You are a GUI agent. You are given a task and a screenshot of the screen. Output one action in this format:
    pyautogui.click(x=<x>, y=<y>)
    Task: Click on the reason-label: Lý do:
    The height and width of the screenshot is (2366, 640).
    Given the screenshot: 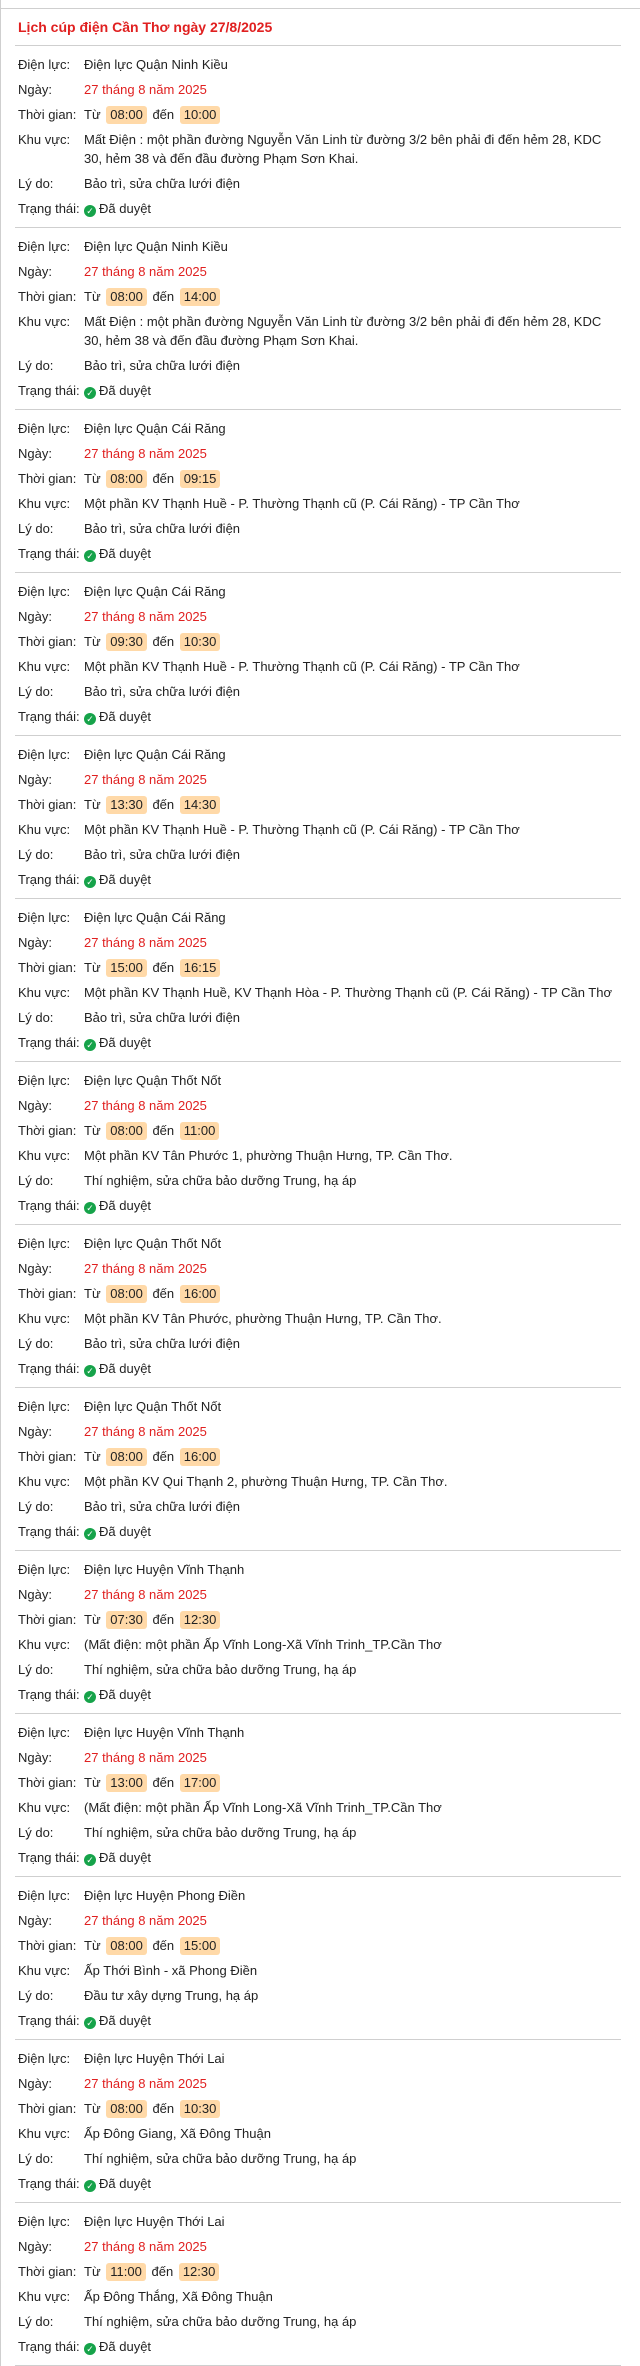 What is the action you would take?
    pyautogui.click(x=36, y=183)
    